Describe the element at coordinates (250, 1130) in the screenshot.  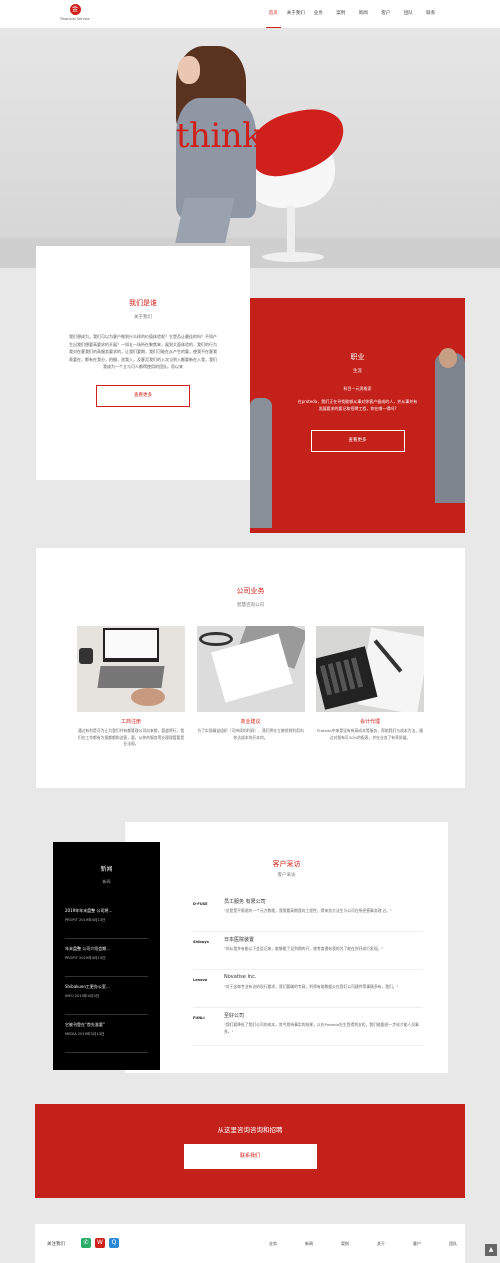
I see `contact-title: 从这里咨询咨询和招聘` at that location.